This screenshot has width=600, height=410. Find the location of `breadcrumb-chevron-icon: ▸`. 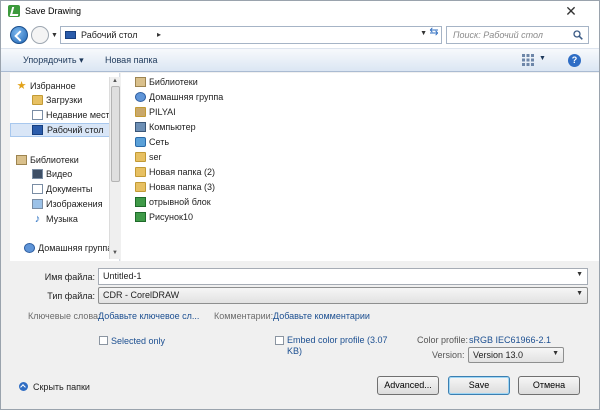

breadcrumb-chevron-icon: ▸ is located at coordinates (159, 34).